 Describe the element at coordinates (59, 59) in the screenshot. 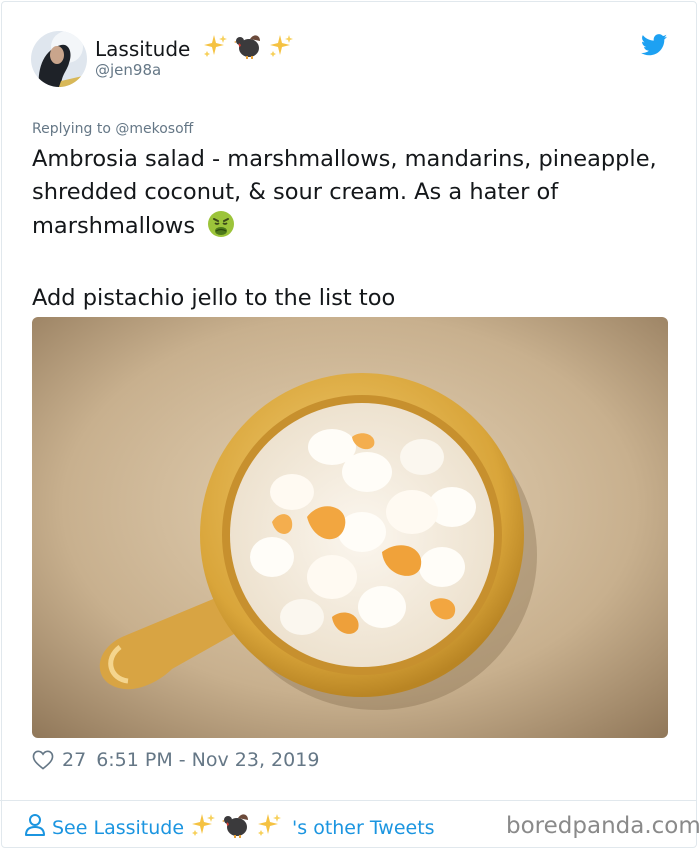

I see `avatar` at that location.